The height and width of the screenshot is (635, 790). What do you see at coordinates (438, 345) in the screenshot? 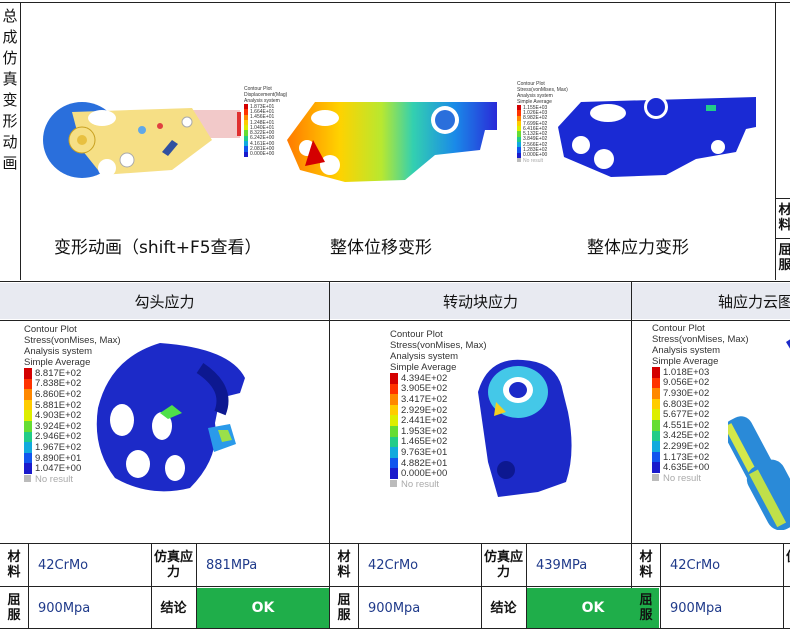
I see `rb-legend-title-2: Stress(vonMises, Max)` at bounding box center [438, 345].